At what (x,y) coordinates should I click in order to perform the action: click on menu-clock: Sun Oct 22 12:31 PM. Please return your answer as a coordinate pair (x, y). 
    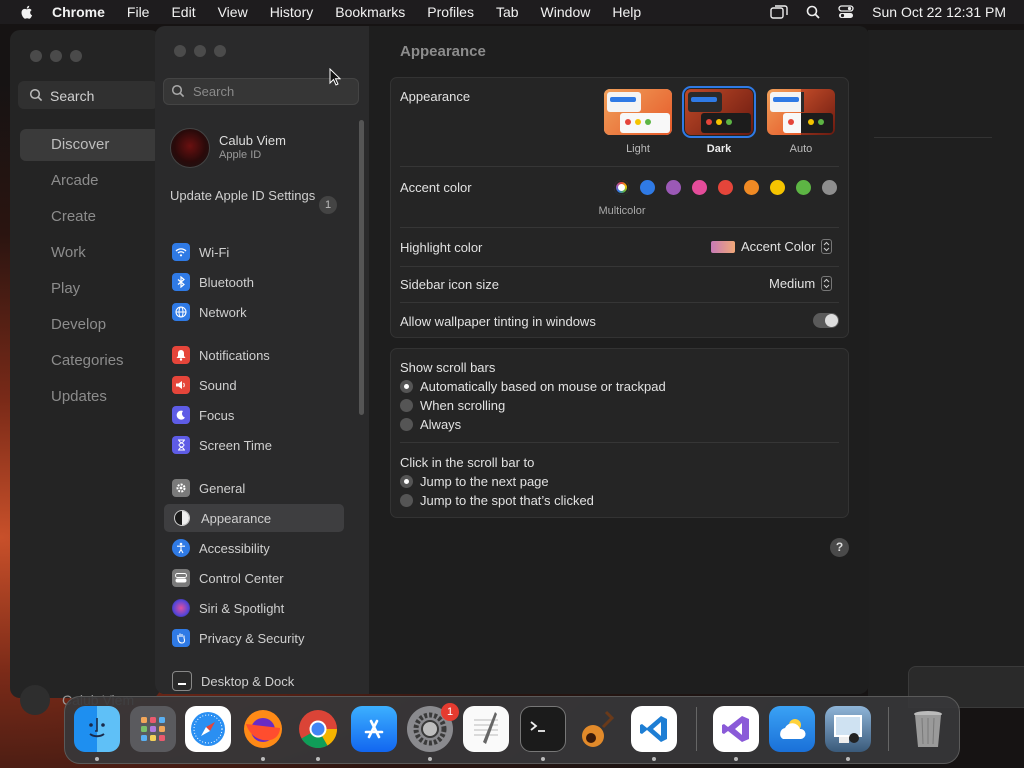
    Looking at the image, I should click on (939, 12).